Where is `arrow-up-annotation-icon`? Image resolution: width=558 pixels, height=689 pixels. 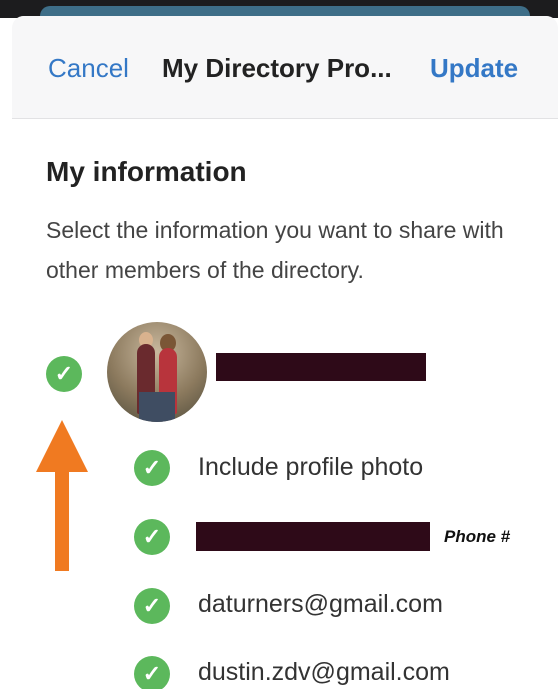 arrow-up-annotation-icon is located at coordinates (62, 446).